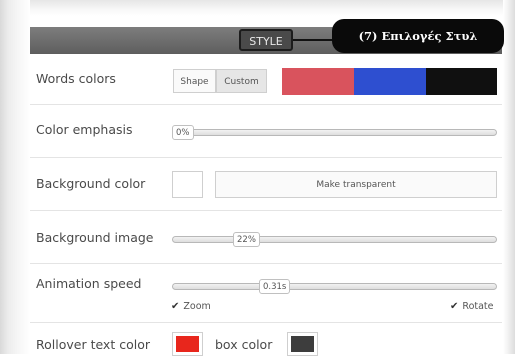  I want to click on row-color-emphasis: Color emphasis 0%, so click(266, 131).